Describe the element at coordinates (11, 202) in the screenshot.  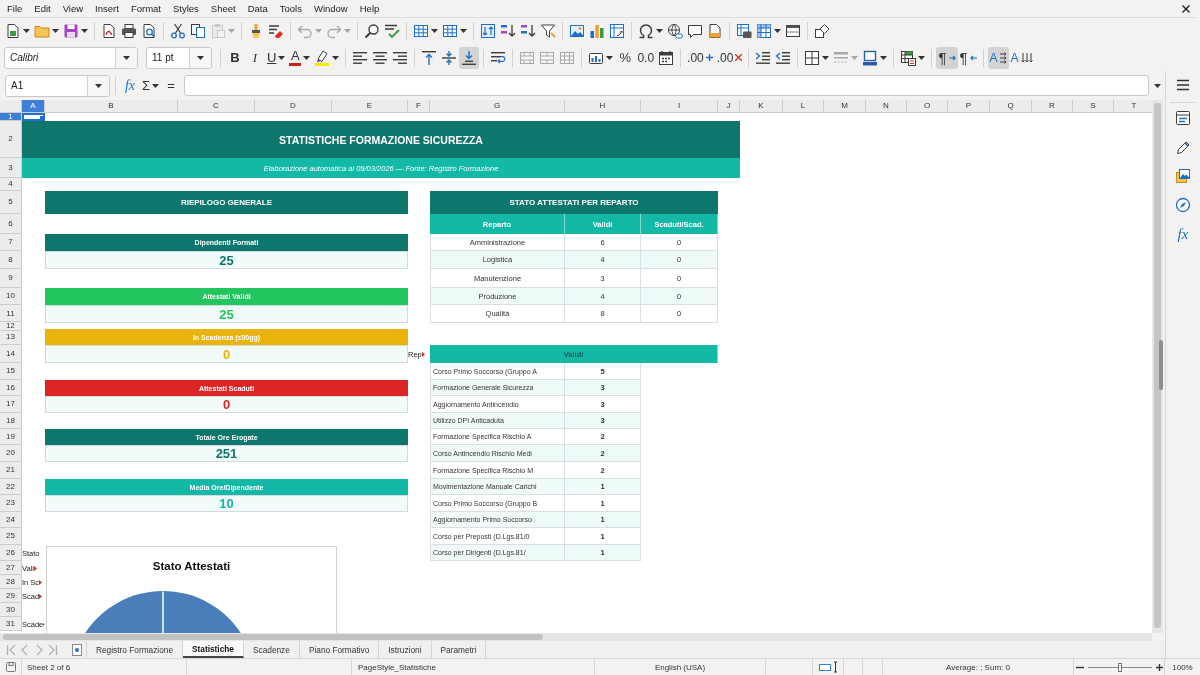
I see `row-header: 5` at that location.